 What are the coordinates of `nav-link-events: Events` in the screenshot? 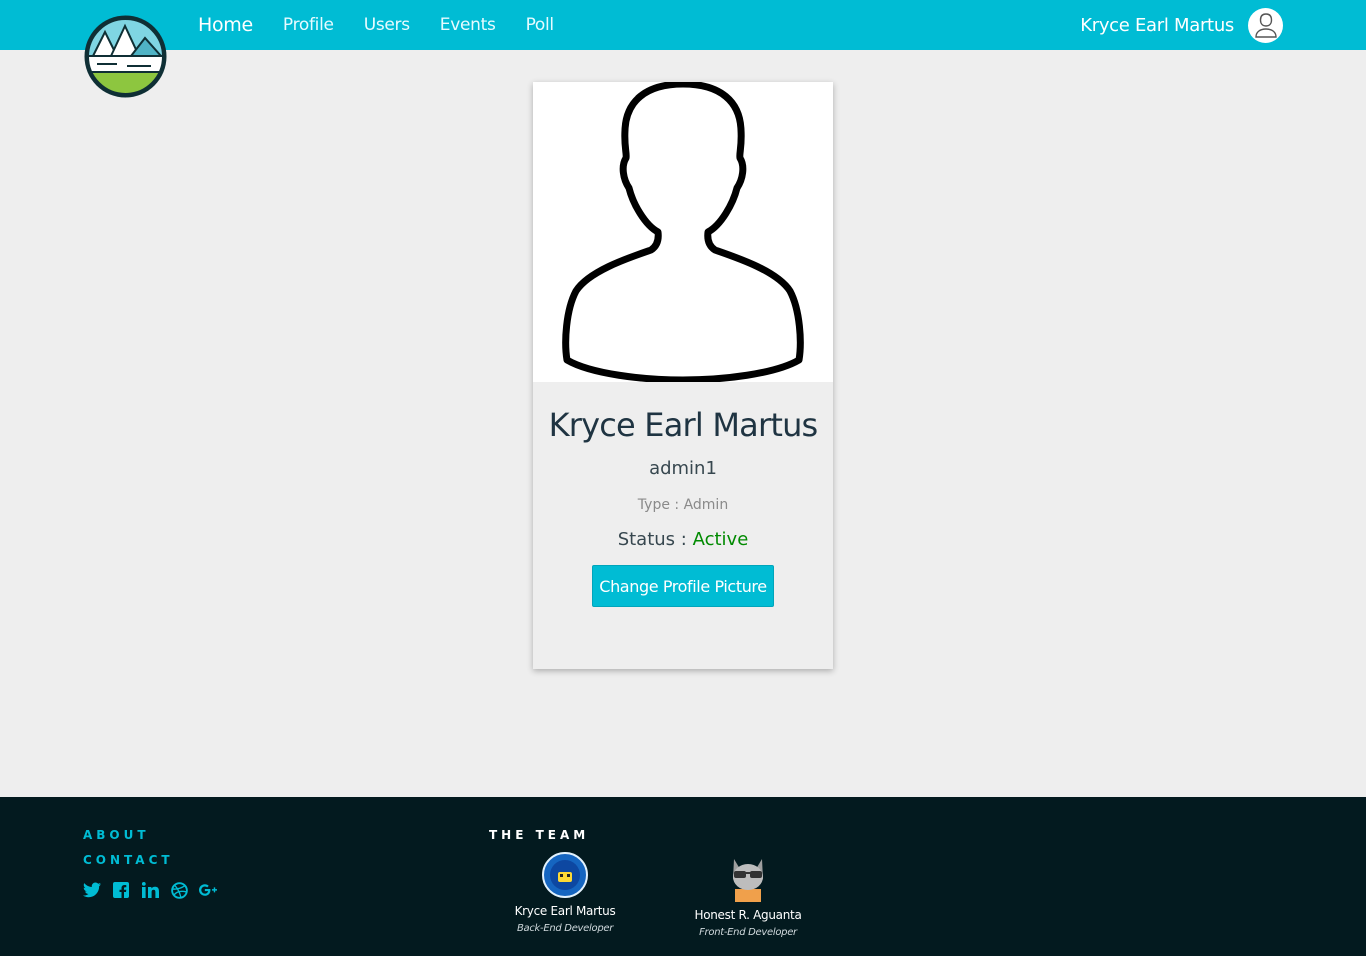 It's located at (468, 25).